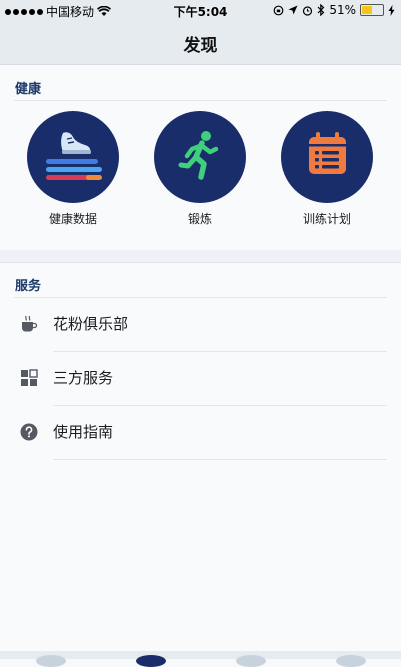  I want to click on list-item-third-party-services: 三方服务, so click(200, 379).